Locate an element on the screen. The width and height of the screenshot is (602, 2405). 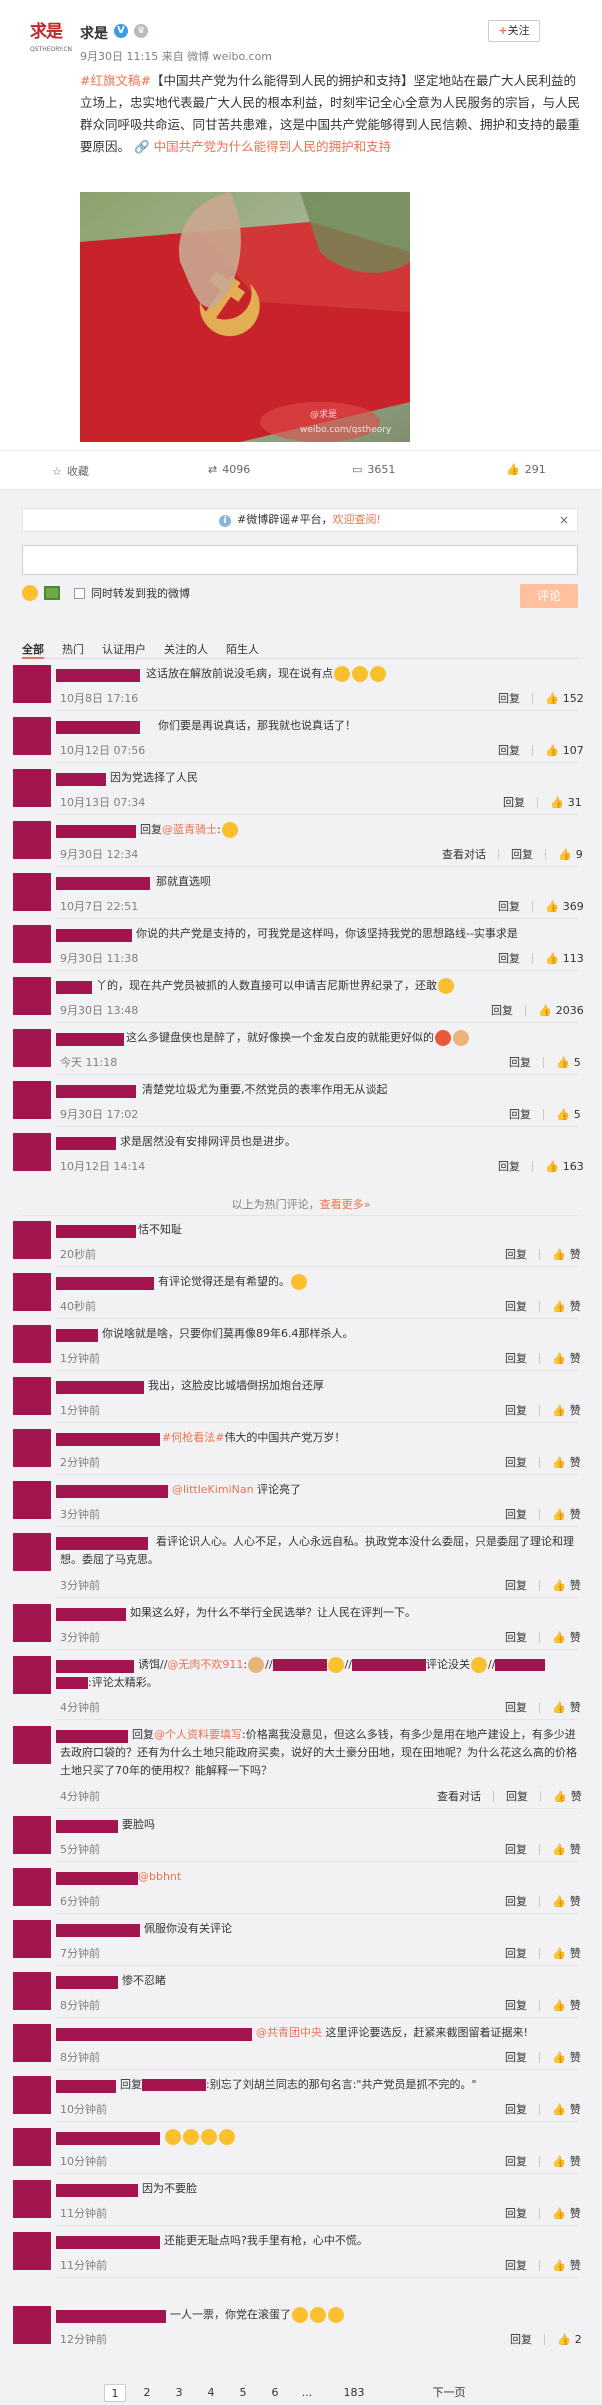
page-6: 6 is located at coordinates (275, 2393).